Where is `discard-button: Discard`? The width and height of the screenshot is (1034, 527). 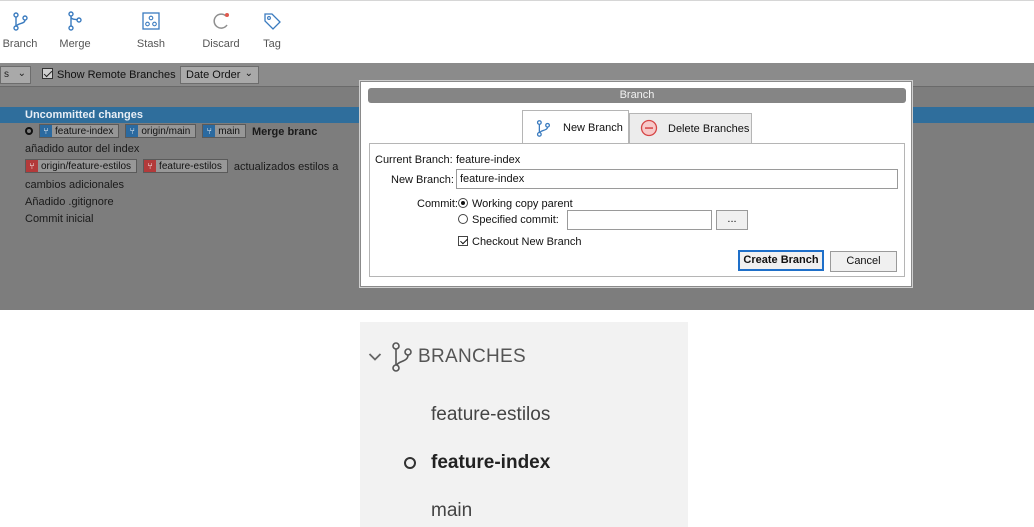 discard-button: Discard is located at coordinates (221, 30).